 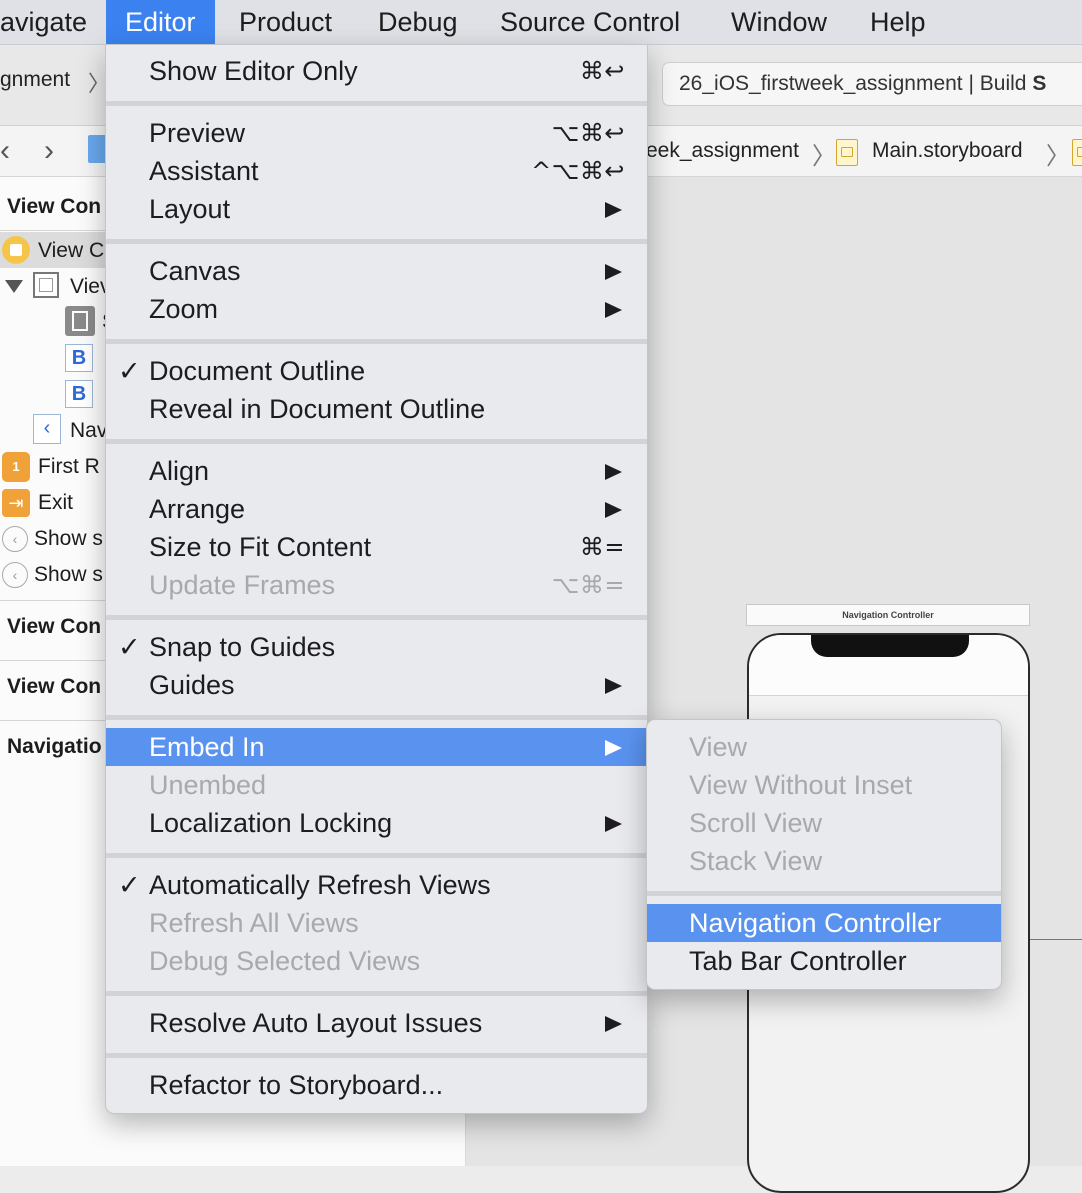 What do you see at coordinates (376, 133) in the screenshot?
I see `menu-item-preview: Preview ⌥⌘↩` at bounding box center [376, 133].